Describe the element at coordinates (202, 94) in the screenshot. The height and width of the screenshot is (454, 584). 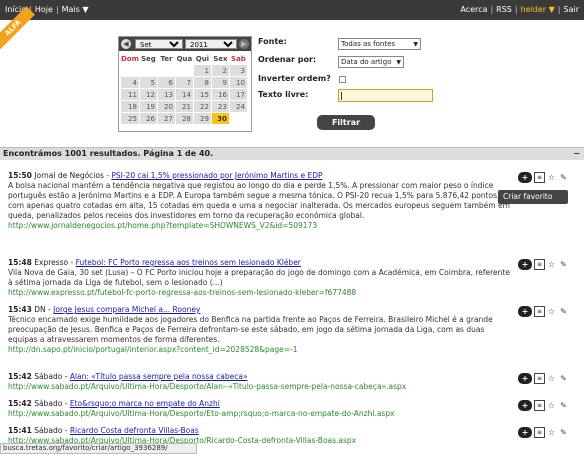
I see `calendar-day: 15` at that location.